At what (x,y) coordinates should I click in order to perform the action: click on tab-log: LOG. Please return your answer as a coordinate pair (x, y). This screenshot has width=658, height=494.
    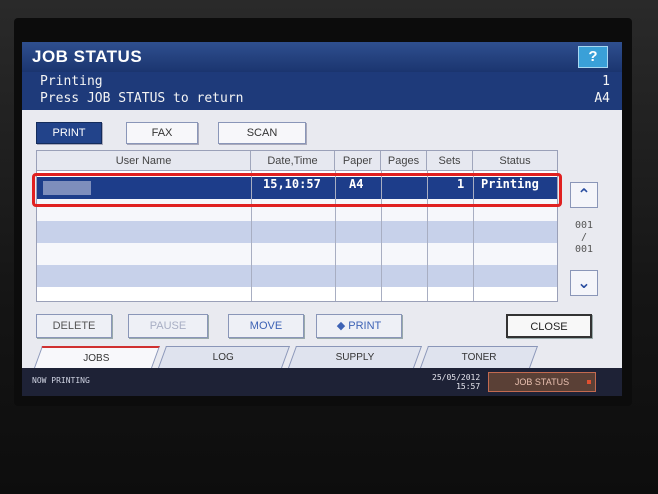
    Looking at the image, I should click on (224, 357).